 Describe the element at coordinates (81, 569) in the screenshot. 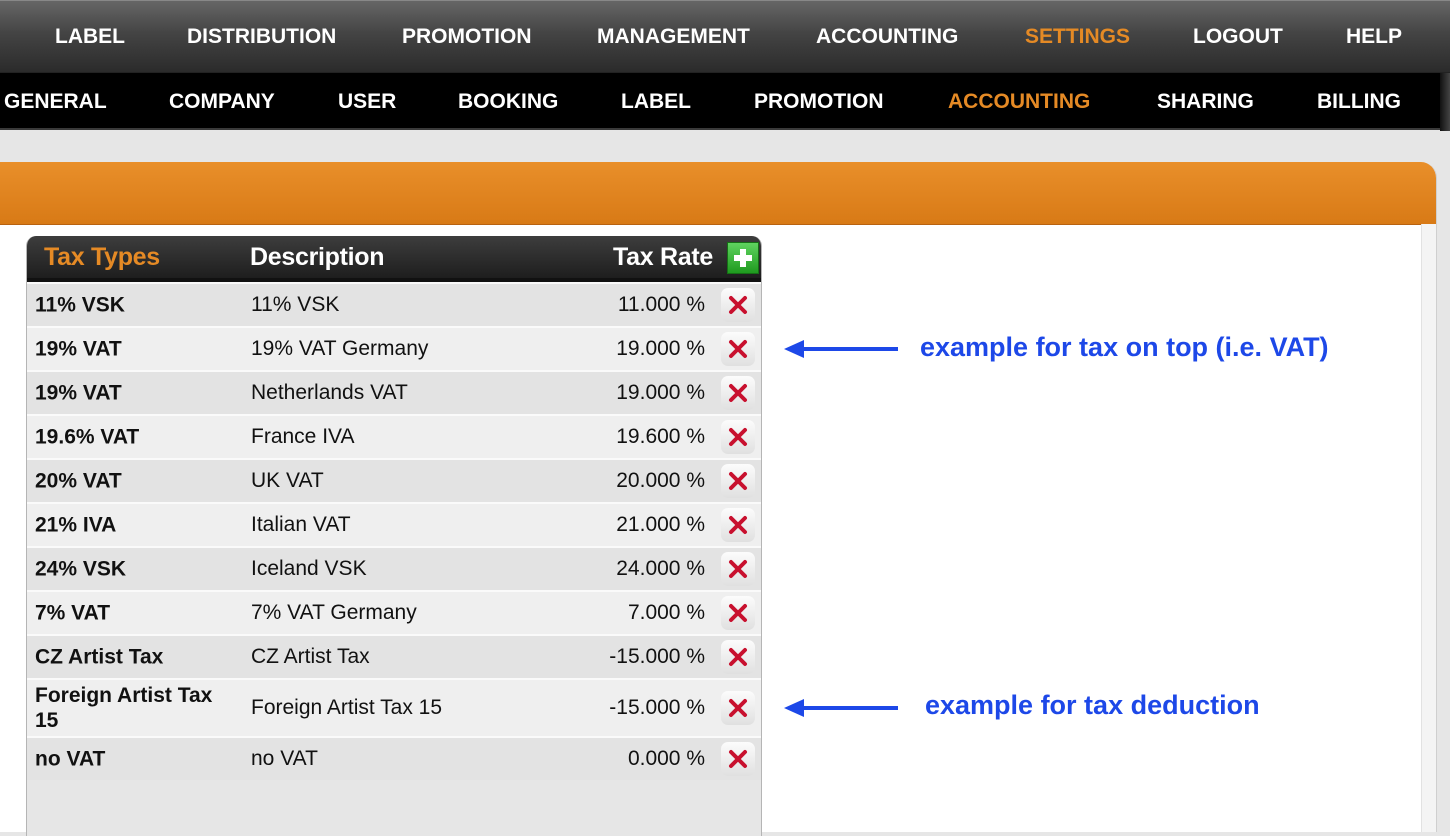

I see `tax-type-cell: 24% VSK` at that location.